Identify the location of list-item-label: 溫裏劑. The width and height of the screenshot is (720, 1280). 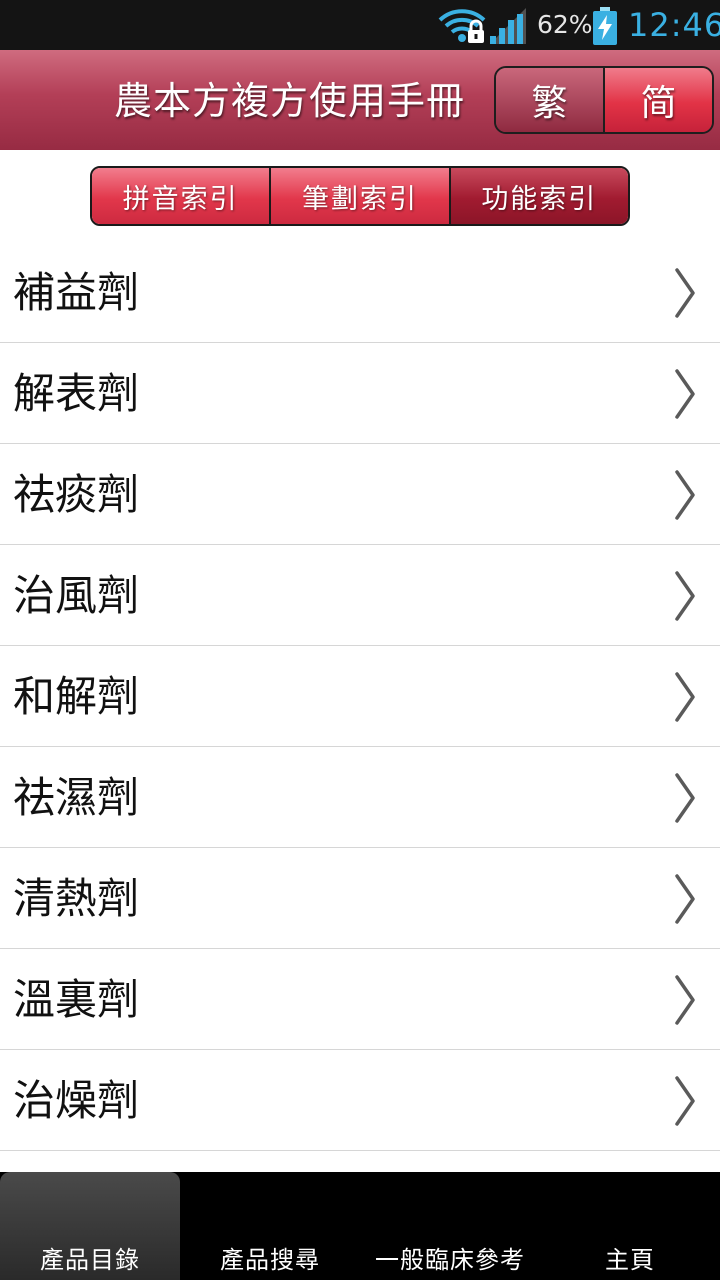
(76, 999).